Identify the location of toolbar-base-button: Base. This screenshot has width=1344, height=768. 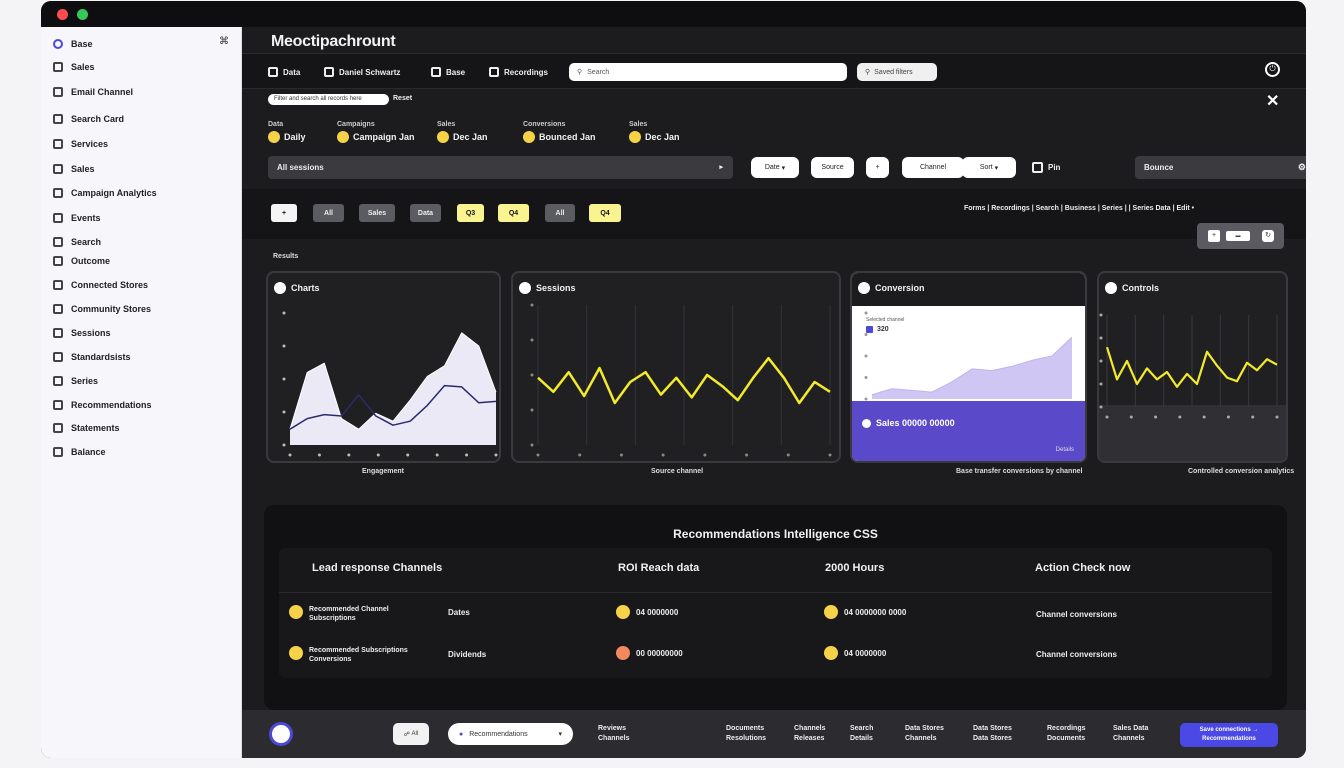
(448, 72).